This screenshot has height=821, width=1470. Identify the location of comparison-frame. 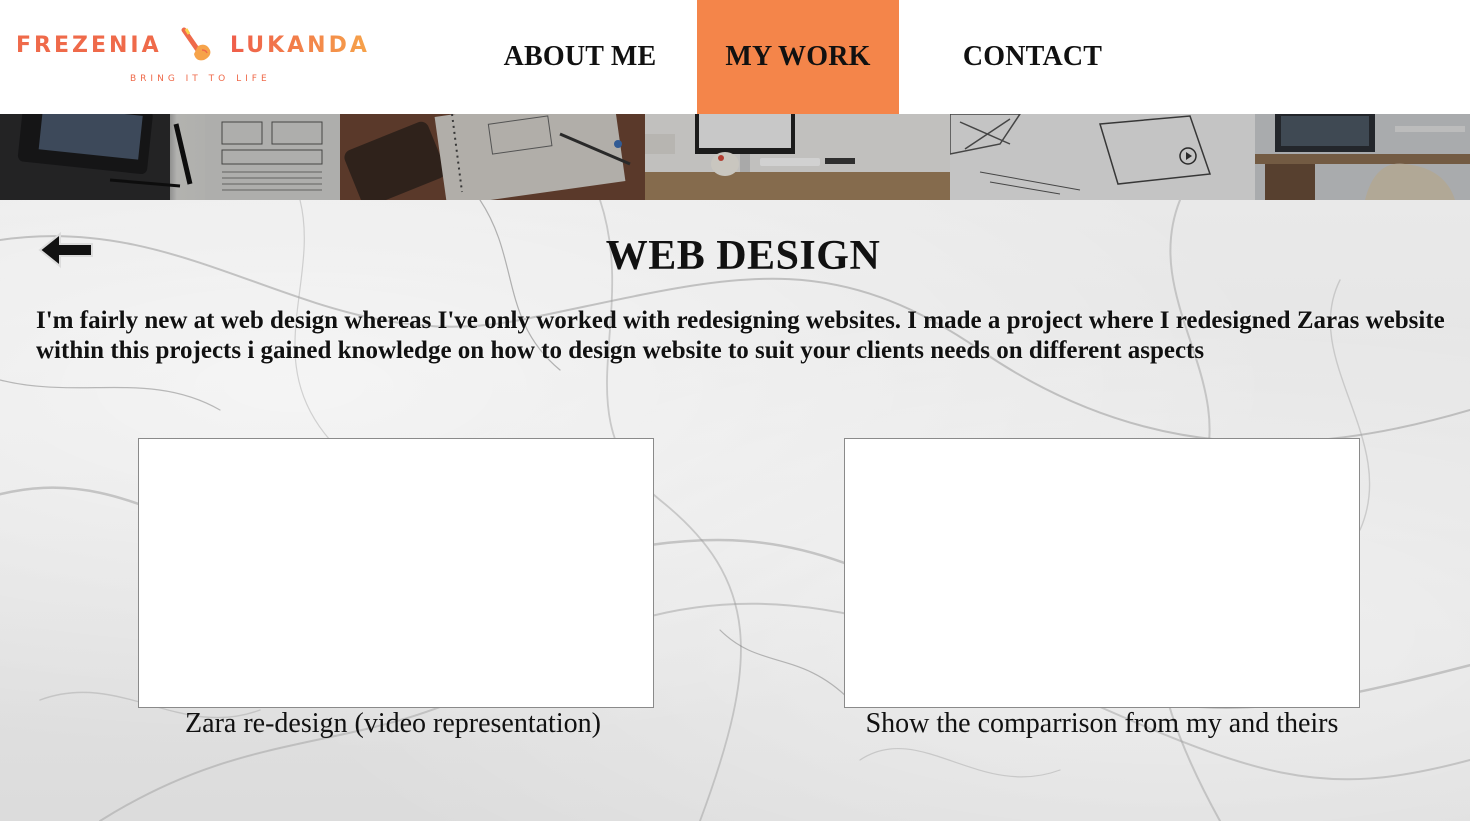
(1102, 573).